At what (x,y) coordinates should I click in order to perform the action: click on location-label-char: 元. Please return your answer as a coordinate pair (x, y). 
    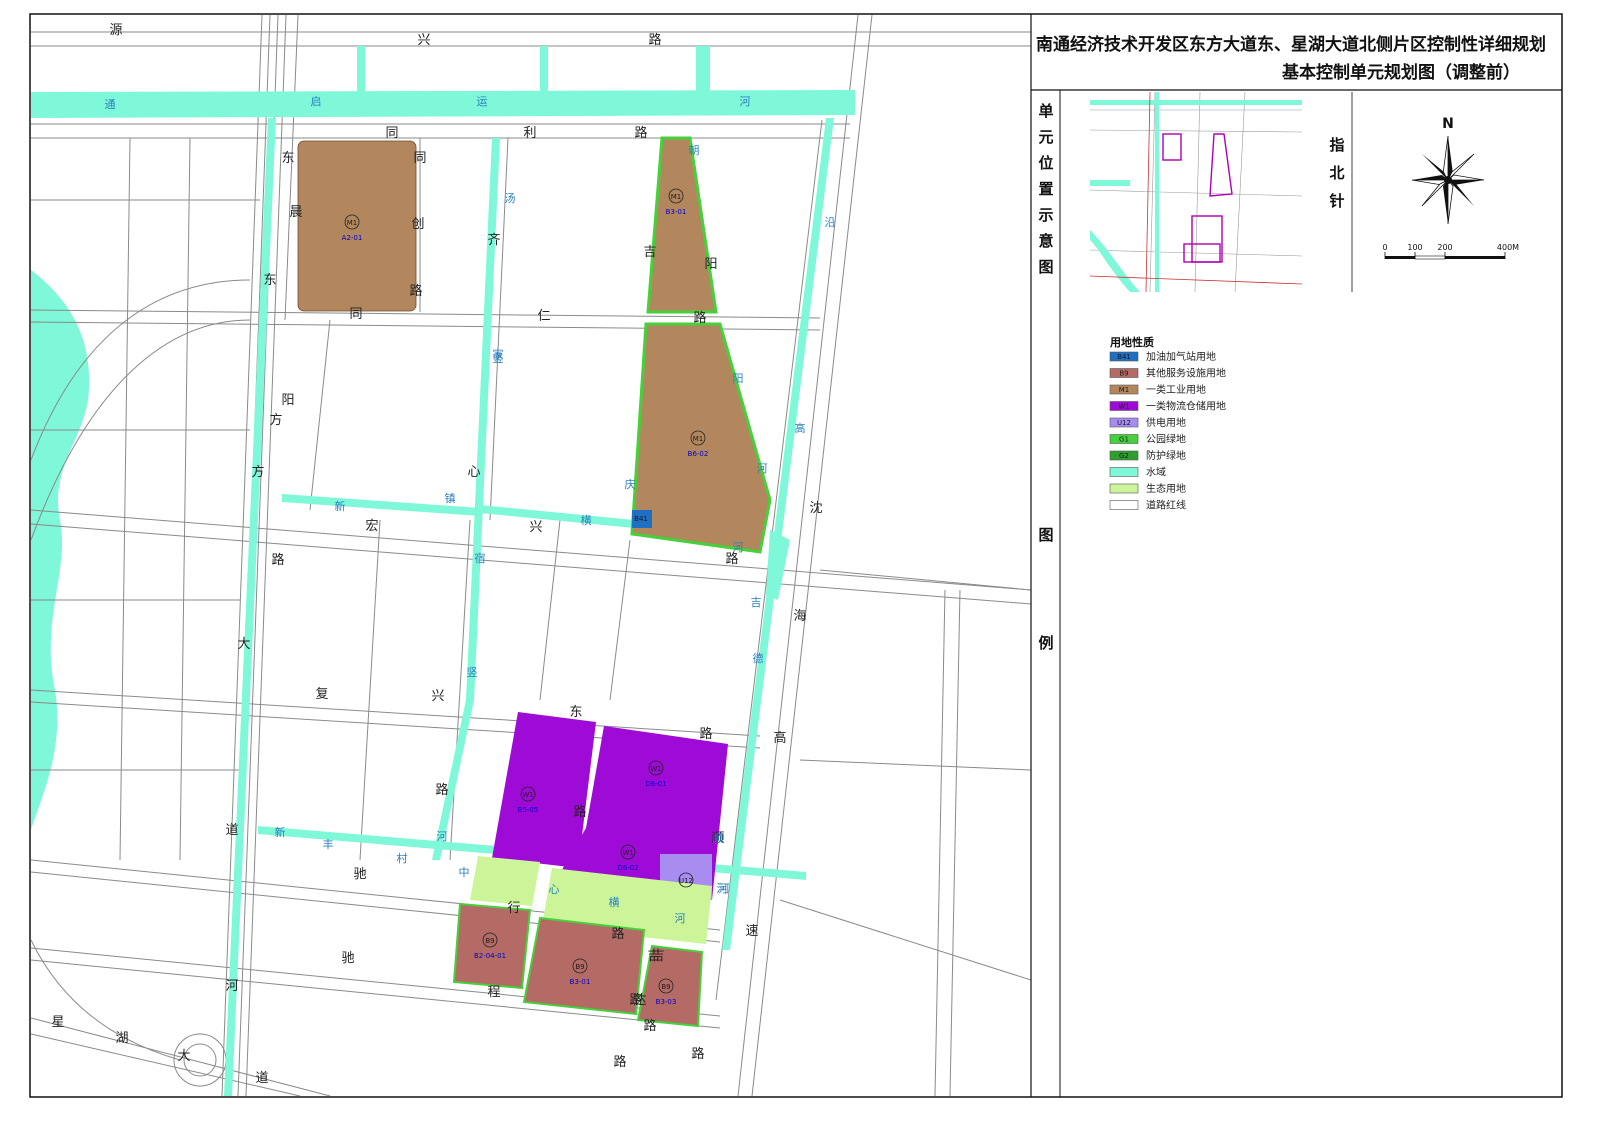
    Looking at the image, I should click on (1045, 137).